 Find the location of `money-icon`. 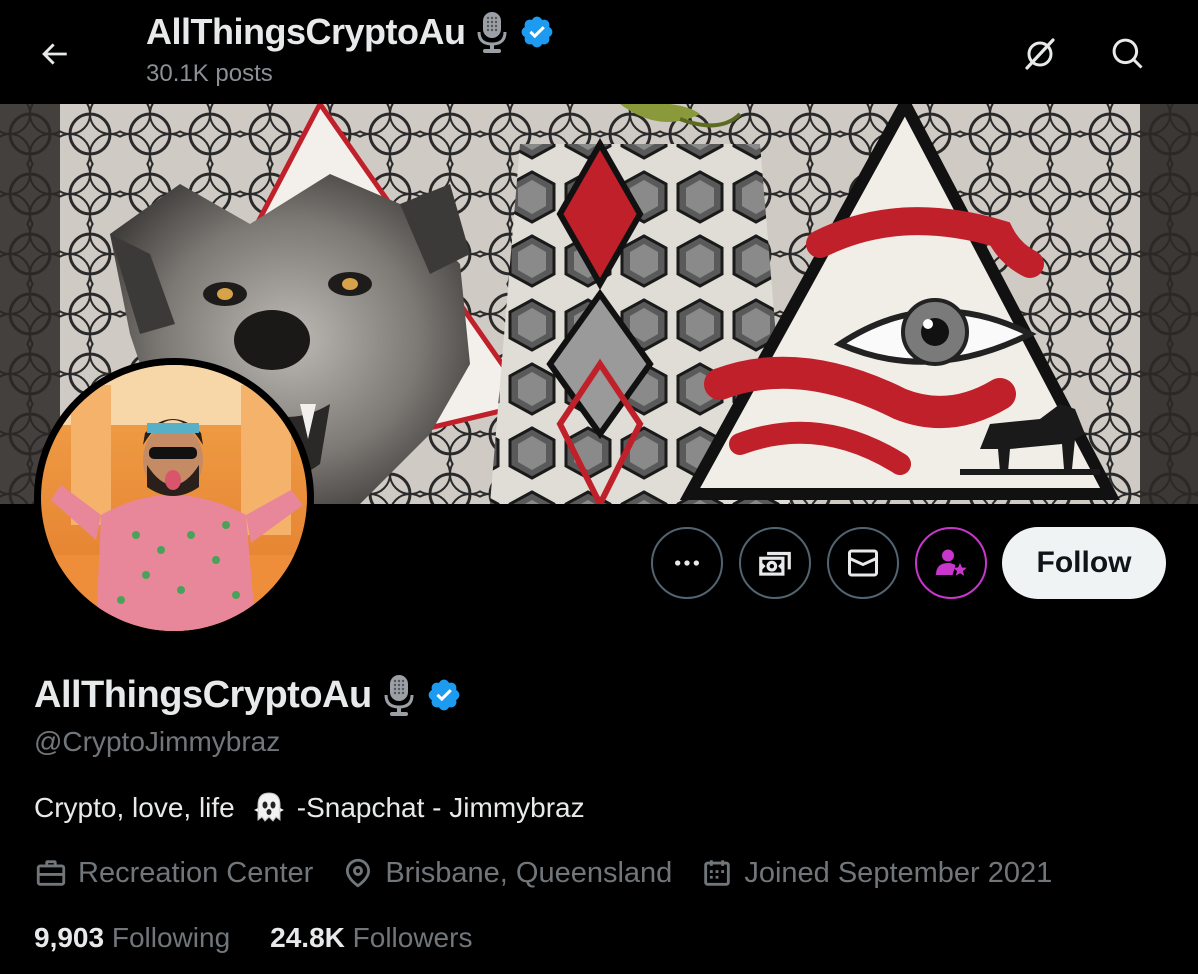

money-icon is located at coordinates (775, 563).